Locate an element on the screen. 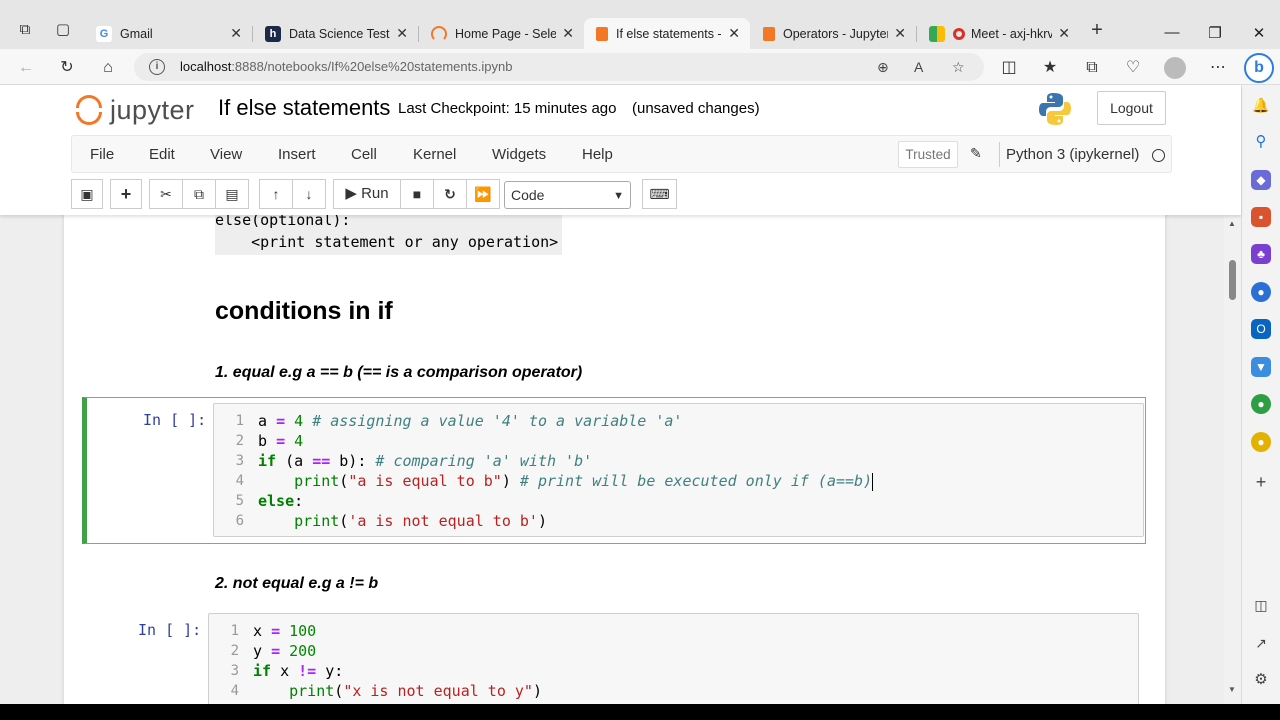  notifications-icon: 🔔 is located at coordinates (1261, 105).